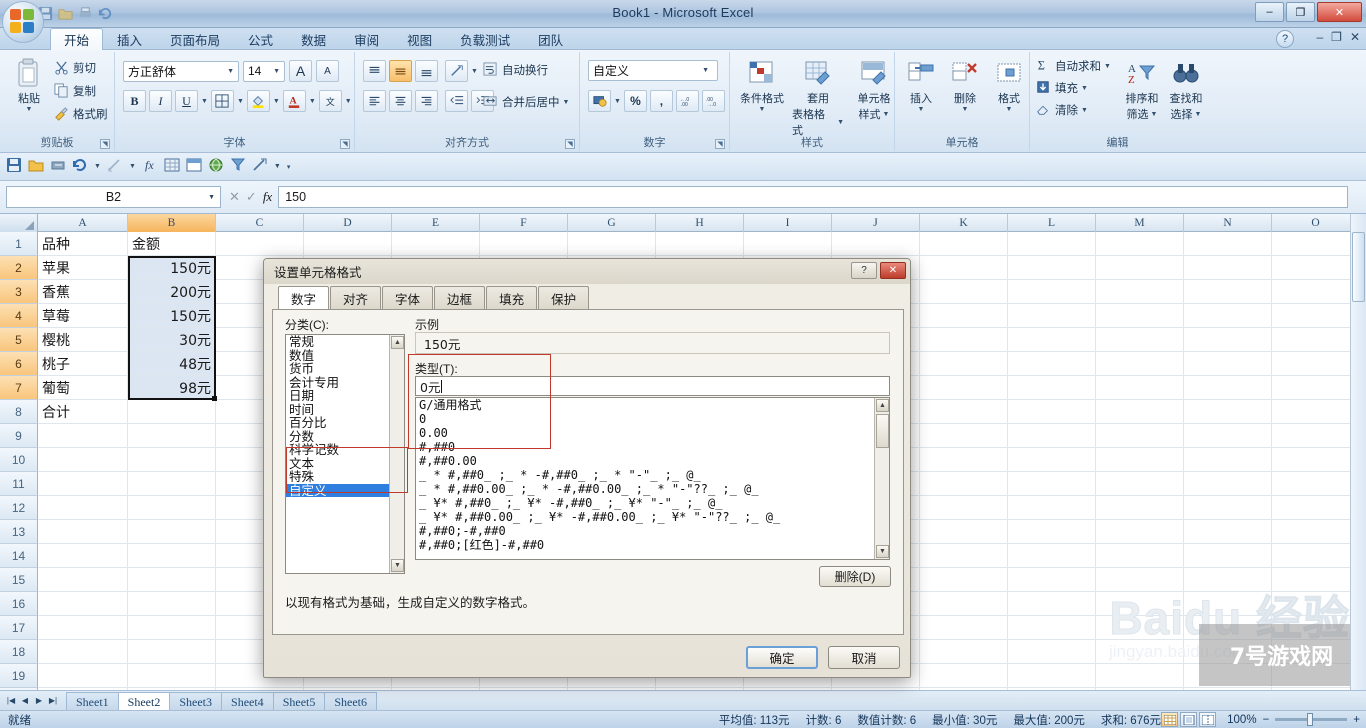 Image resolution: width=1366 pixels, height=728 pixels. Describe the element at coordinates (337, 396) in the screenshot. I see `category-item-date: 日期` at that location.